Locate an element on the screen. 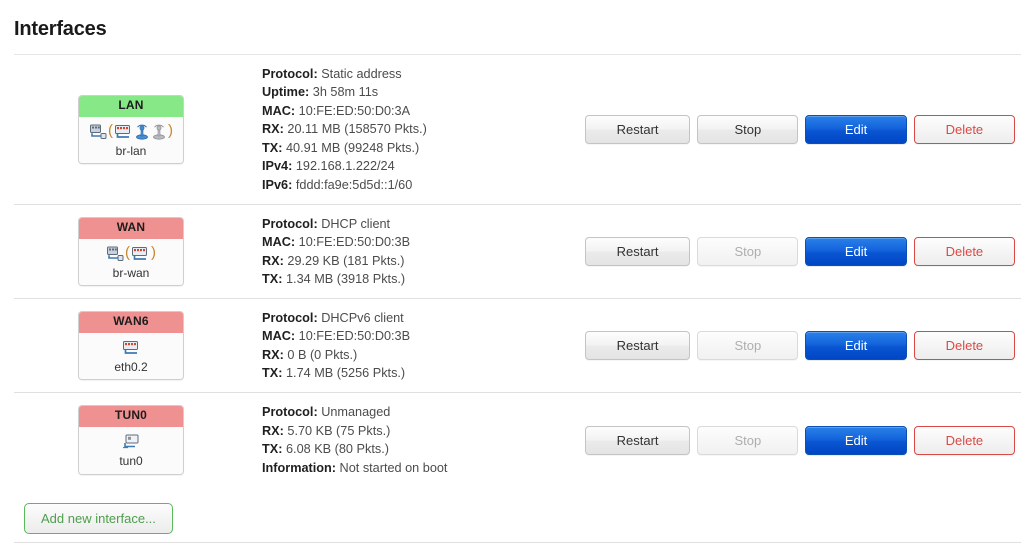 This screenshot has width=1035, height=553. detail-value: Not started on boot is located at coordinates (393, 467).